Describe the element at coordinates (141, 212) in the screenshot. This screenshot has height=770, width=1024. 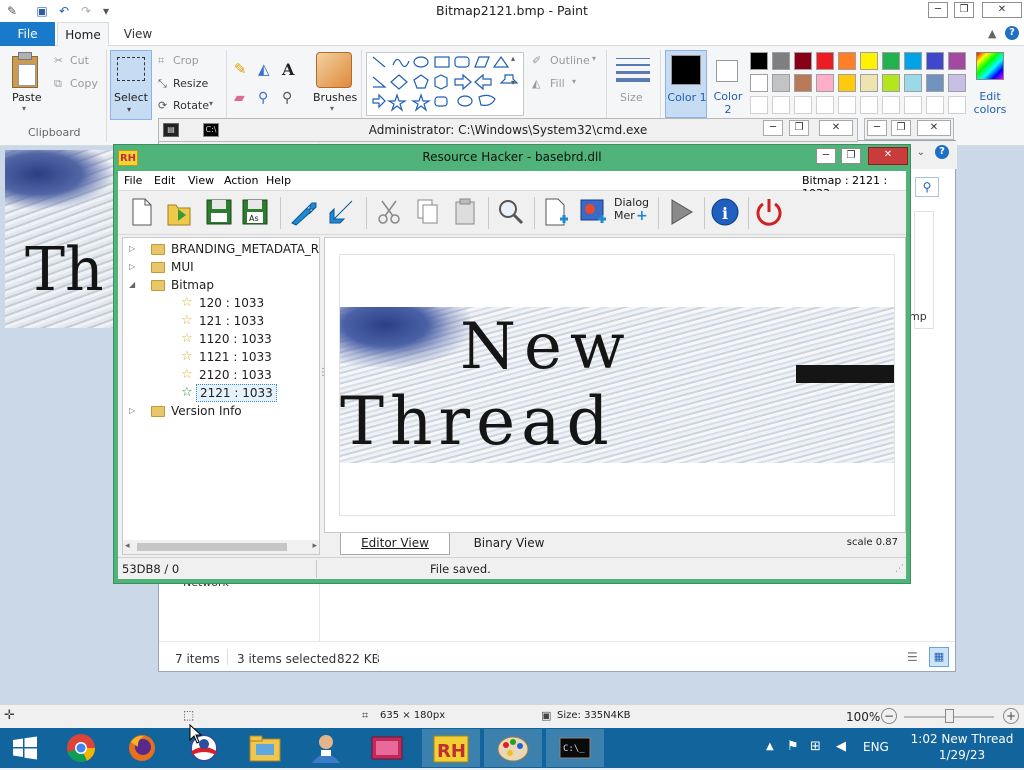
I see `new-file-icon` at that location.